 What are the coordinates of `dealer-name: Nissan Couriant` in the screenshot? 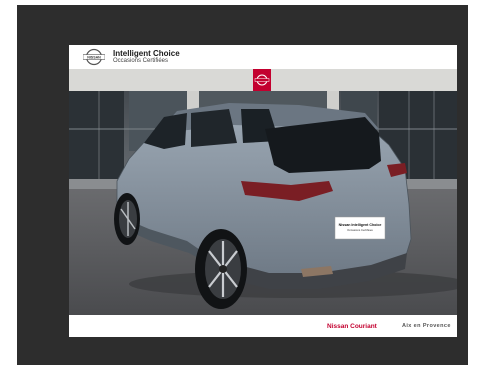 It's located at (352, 326).